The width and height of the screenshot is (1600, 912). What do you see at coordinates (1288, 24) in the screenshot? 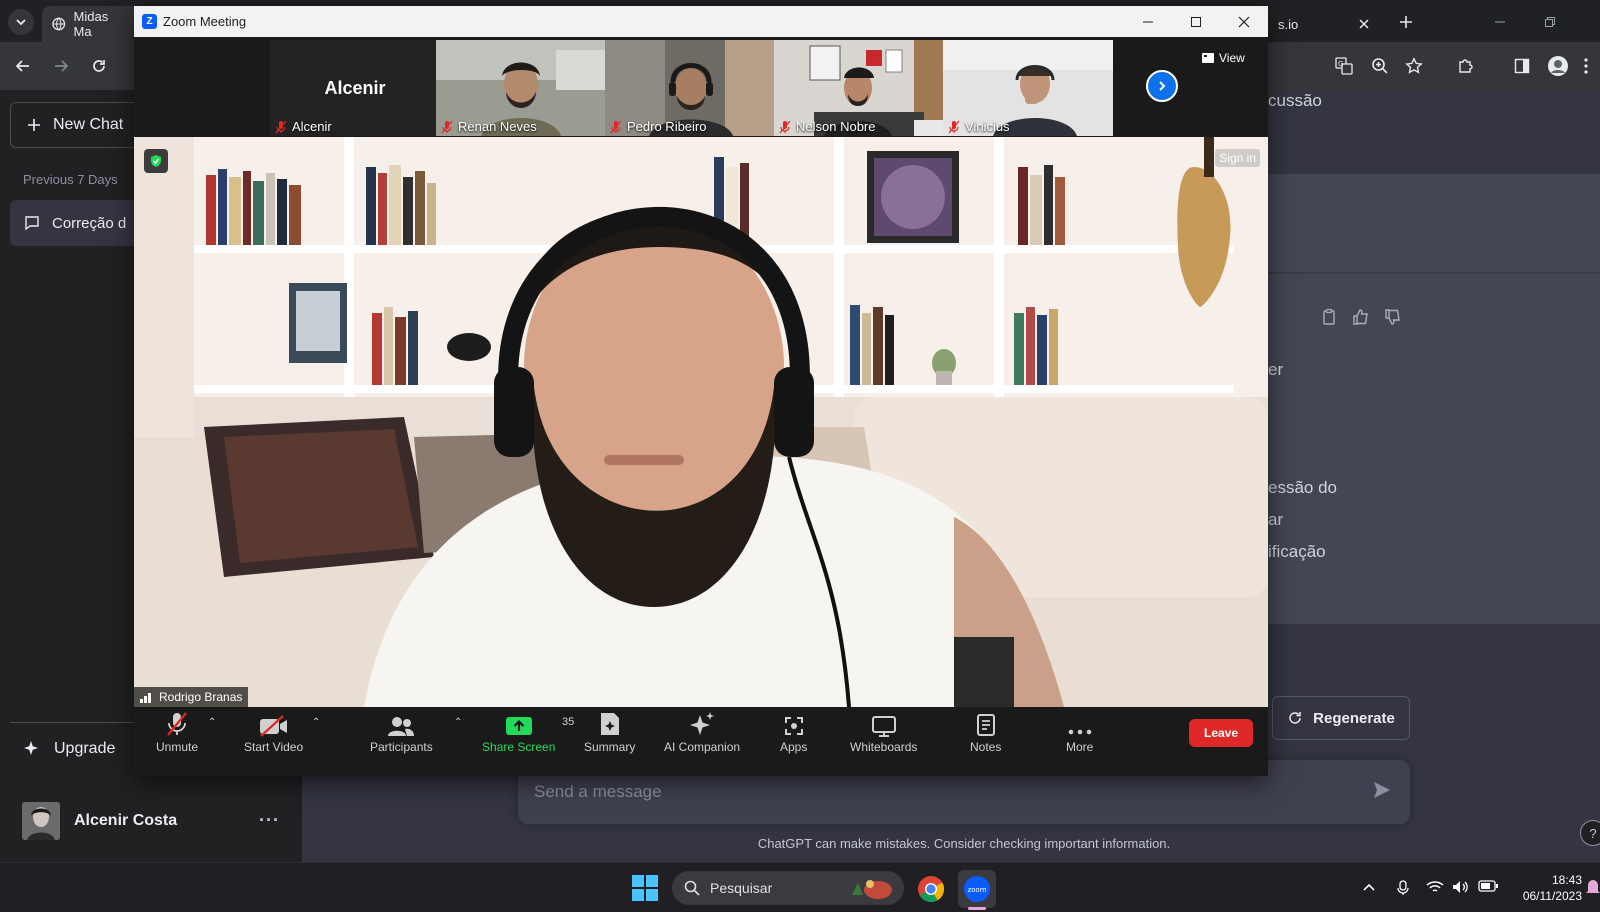
I see `browser-tab-title: s.io` at bounding box center [1288, 24].